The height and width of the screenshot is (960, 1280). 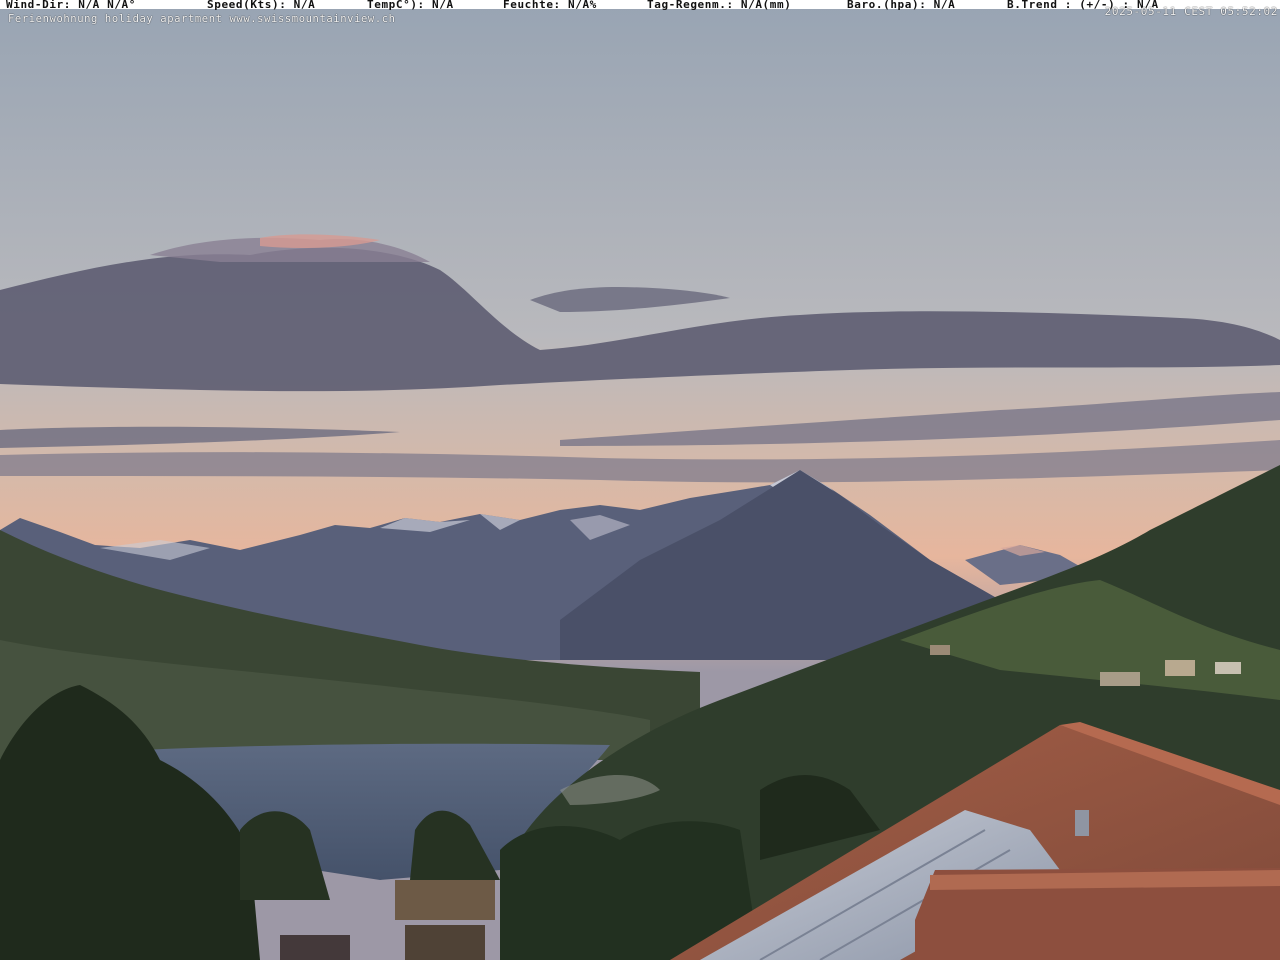 What do you see at coordinates (901, 5) in the screenshot?
I see `barometer-readout: Baro.(hpa): N/A` at bounding box center [901, 5].